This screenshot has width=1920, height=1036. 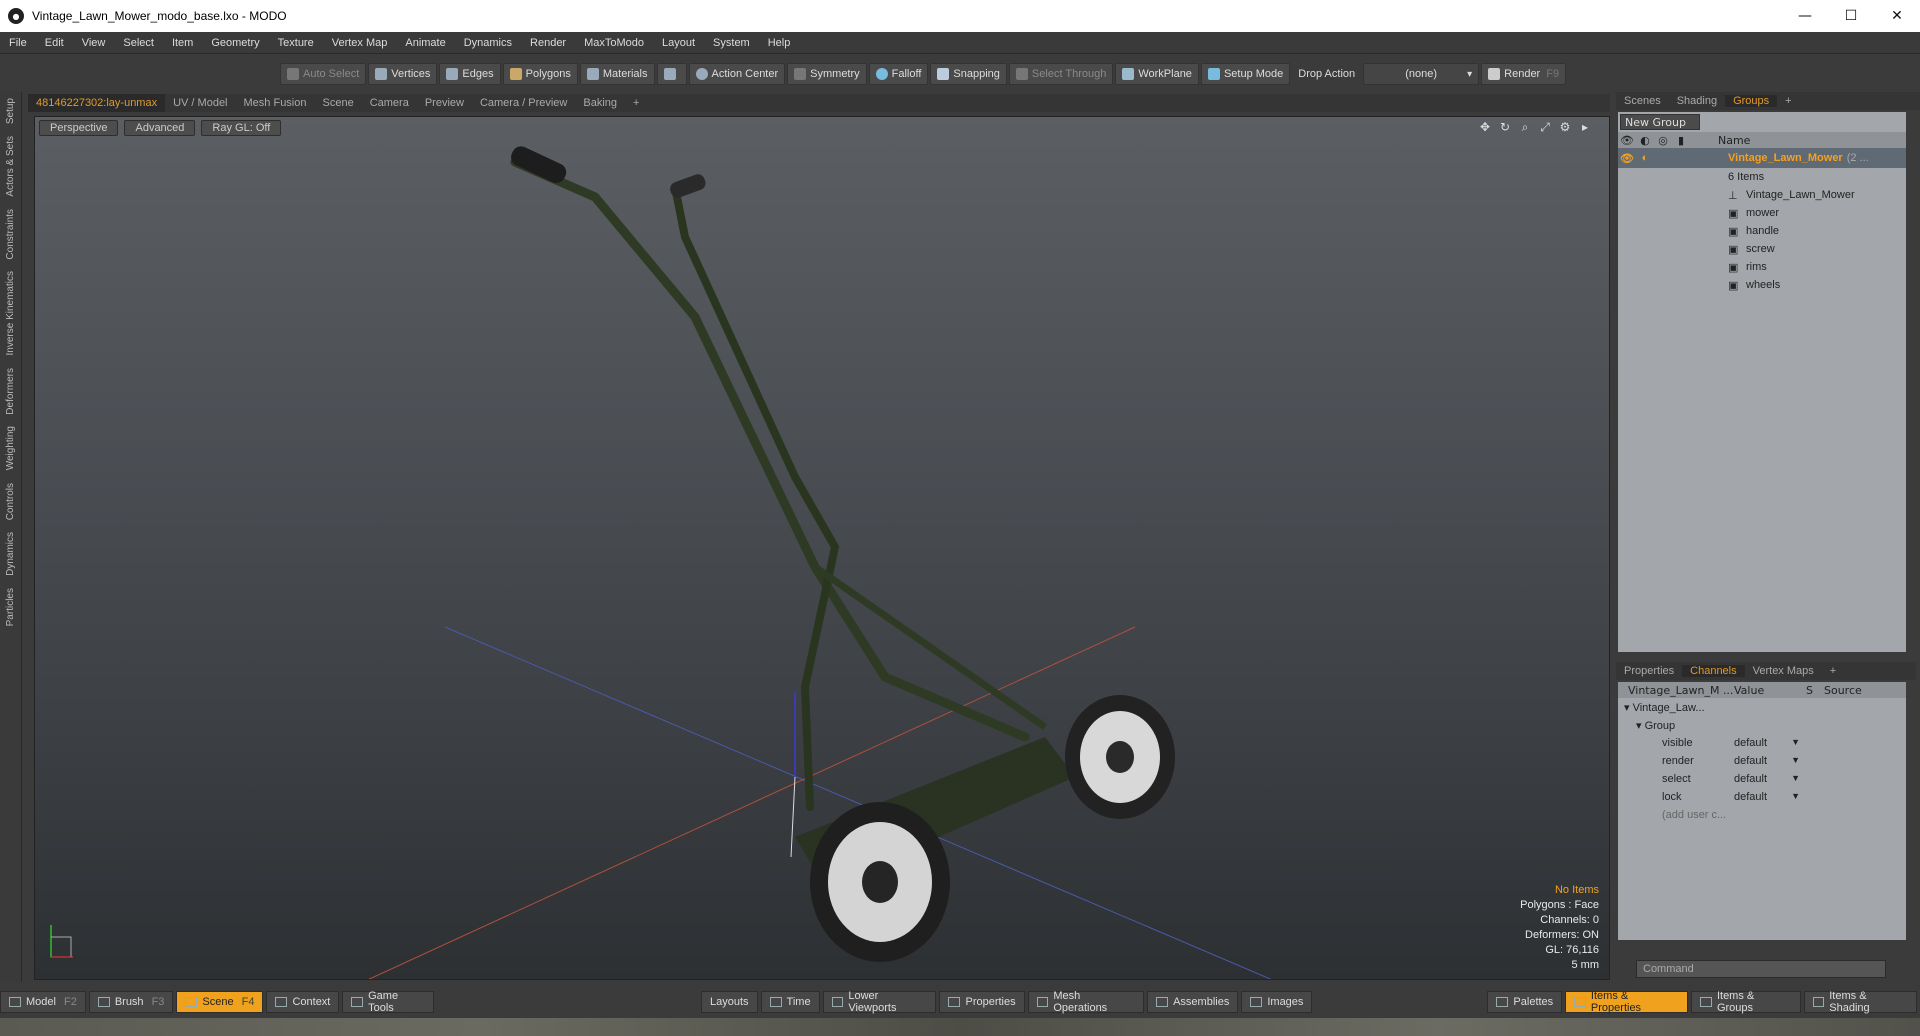 What do you see at coordinates (470, 74) in the screenshot?
I see `edges-button: Edges` at bounding box center [470, 74].